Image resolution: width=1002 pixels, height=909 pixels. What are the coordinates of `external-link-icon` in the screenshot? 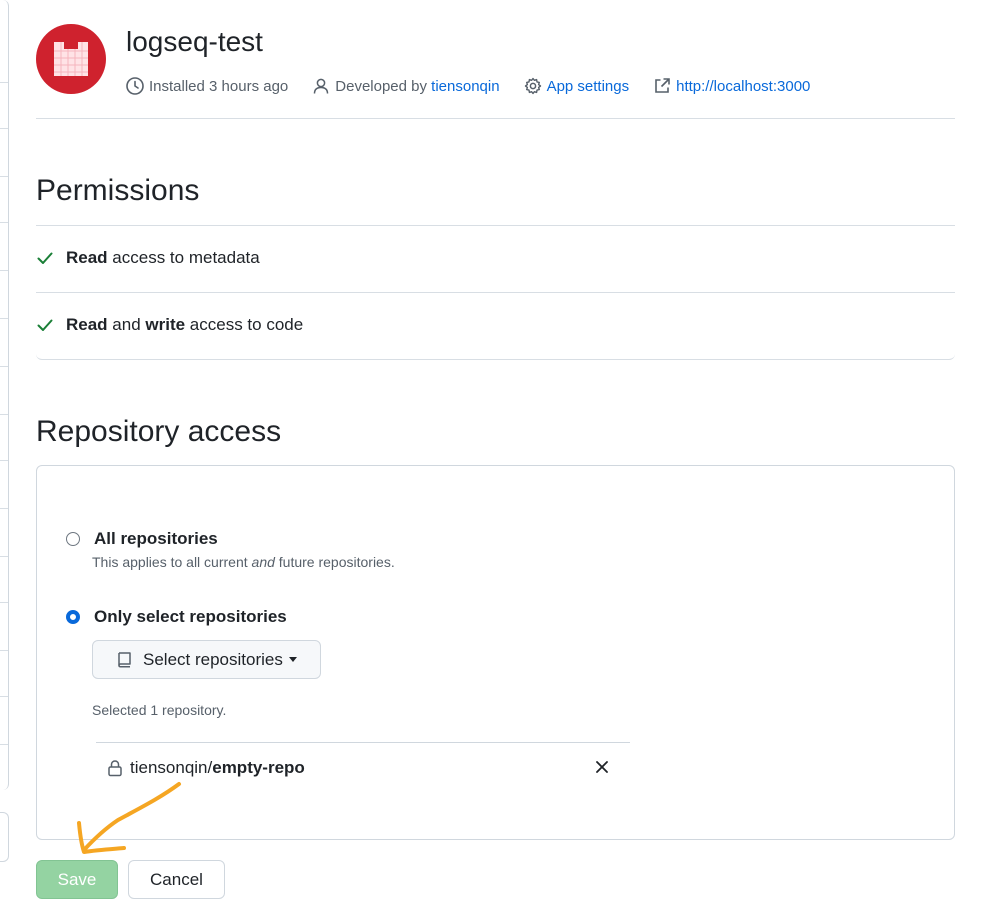 It's located at (662, 85).